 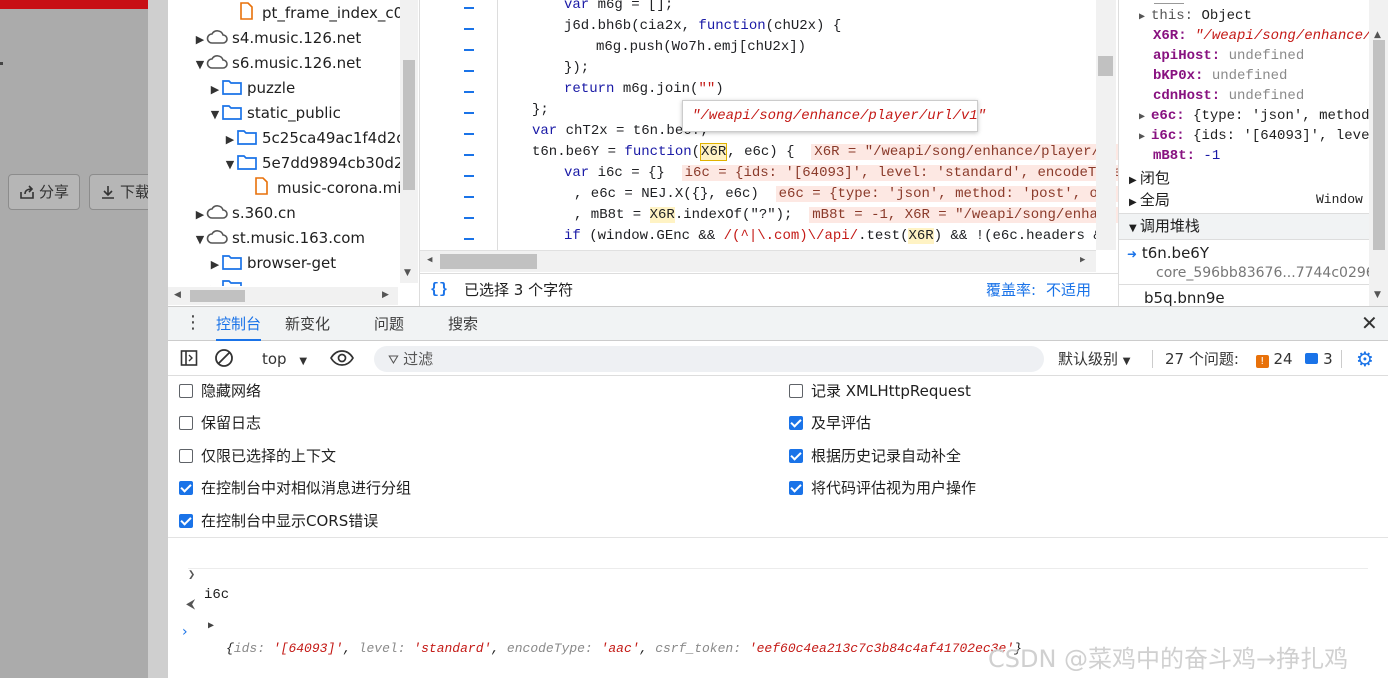 I want to click on tree-horizontal-scrollbar: ◀ ▶, so click(x=283, y=296).